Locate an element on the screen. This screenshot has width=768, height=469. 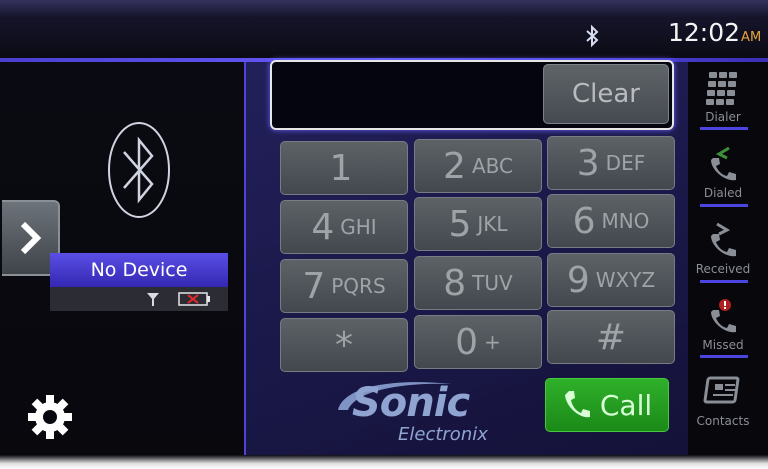
nav-label: Received is located at coordinates (723, 269).